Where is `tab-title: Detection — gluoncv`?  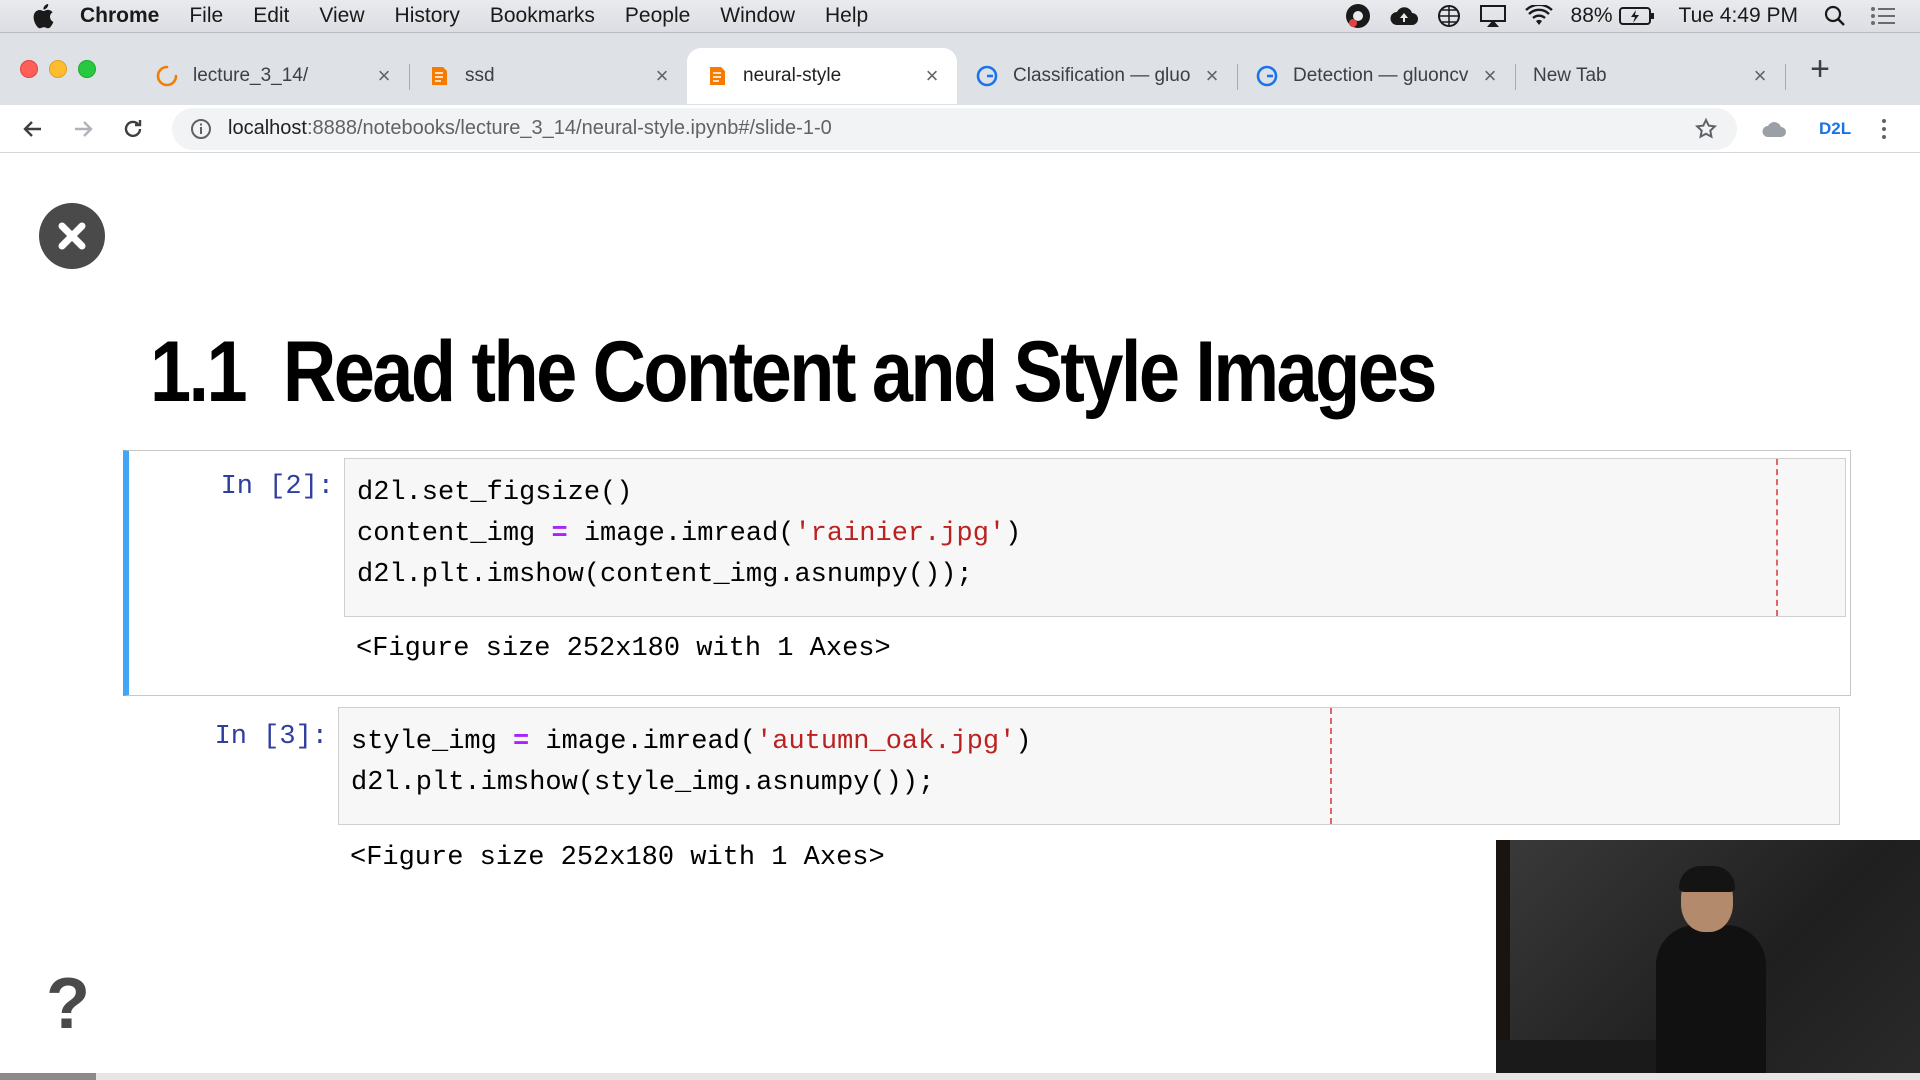 tab-title: Detection — gluoncv is located at coordinates (1381, 75).